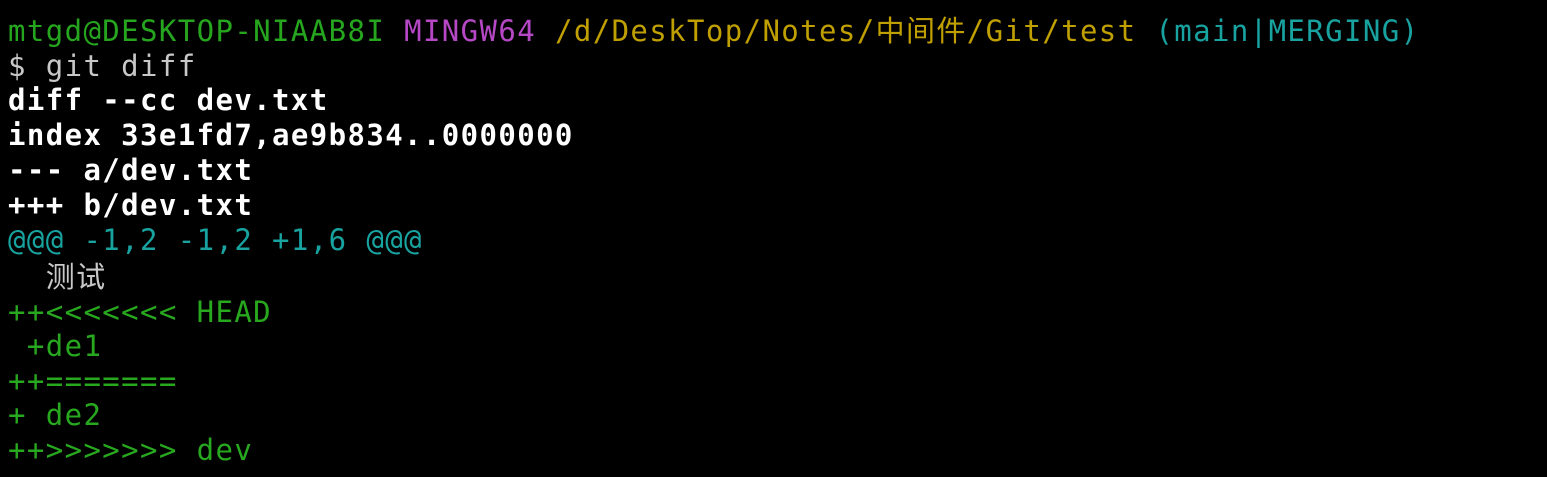 This screenshot has height=477, width=1547. I want to click on diff-line-ours: +de1, so click(55, 346).